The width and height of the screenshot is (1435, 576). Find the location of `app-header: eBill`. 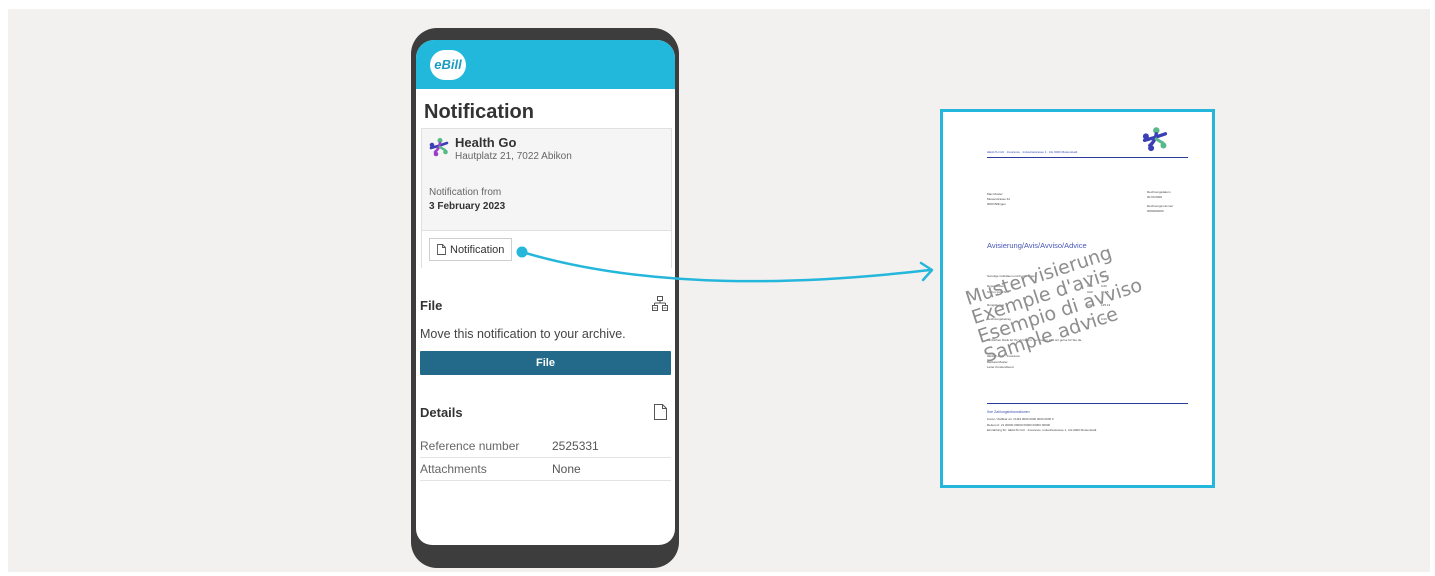

app-header: eBill is located at coordinates (545, 64).